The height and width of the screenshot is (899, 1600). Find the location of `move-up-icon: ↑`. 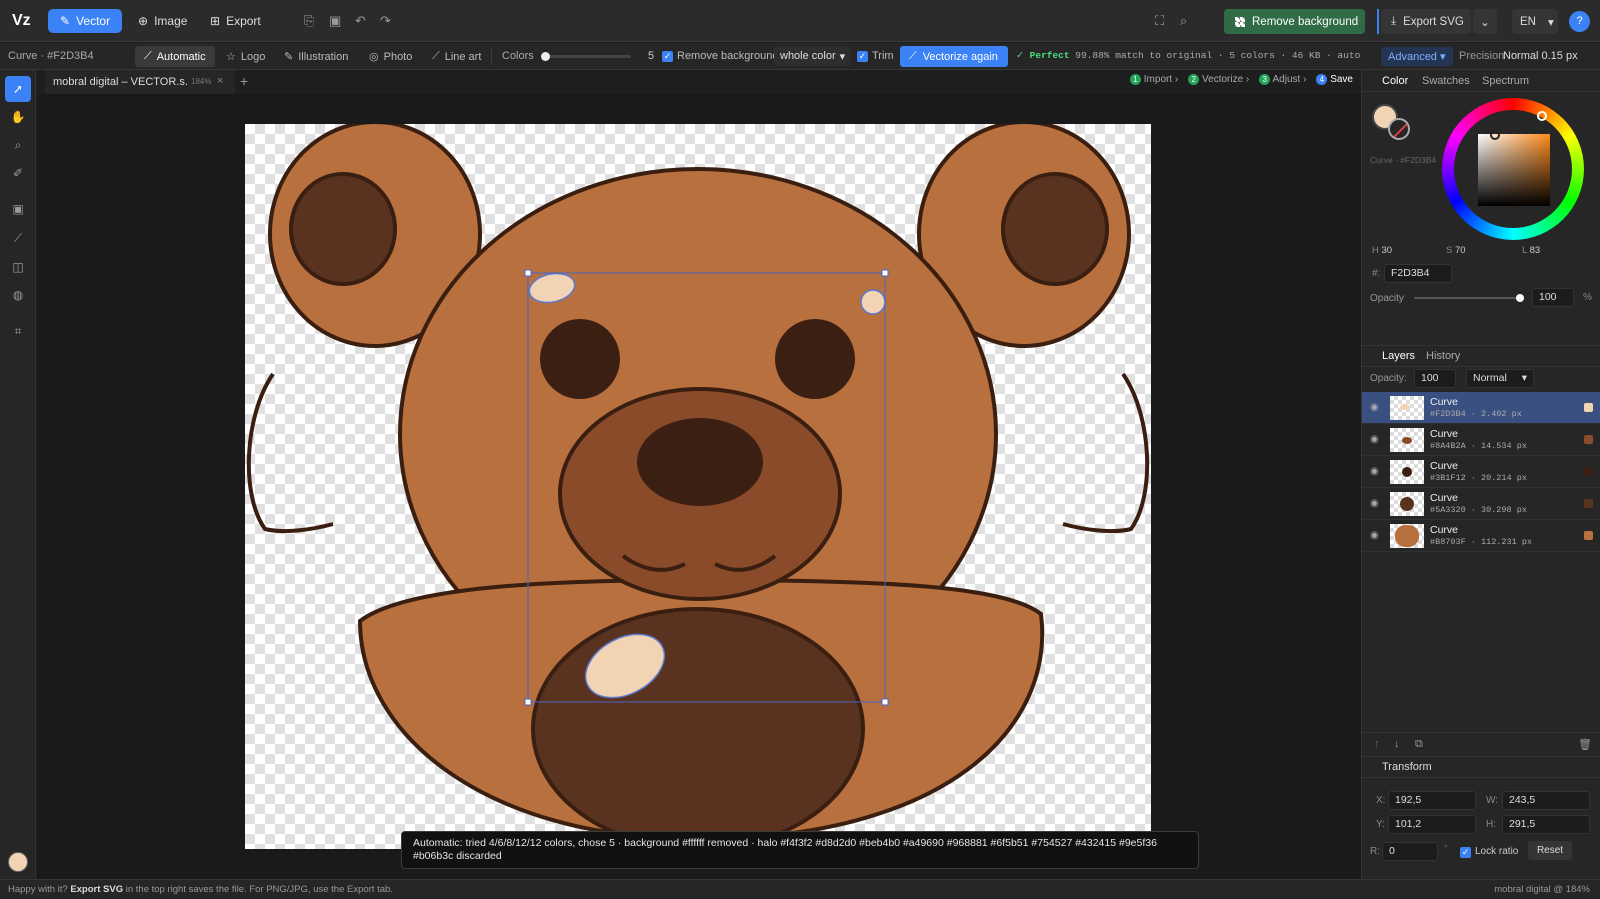

move-up-icon: ↑ is located at coordinates (1377, 744).